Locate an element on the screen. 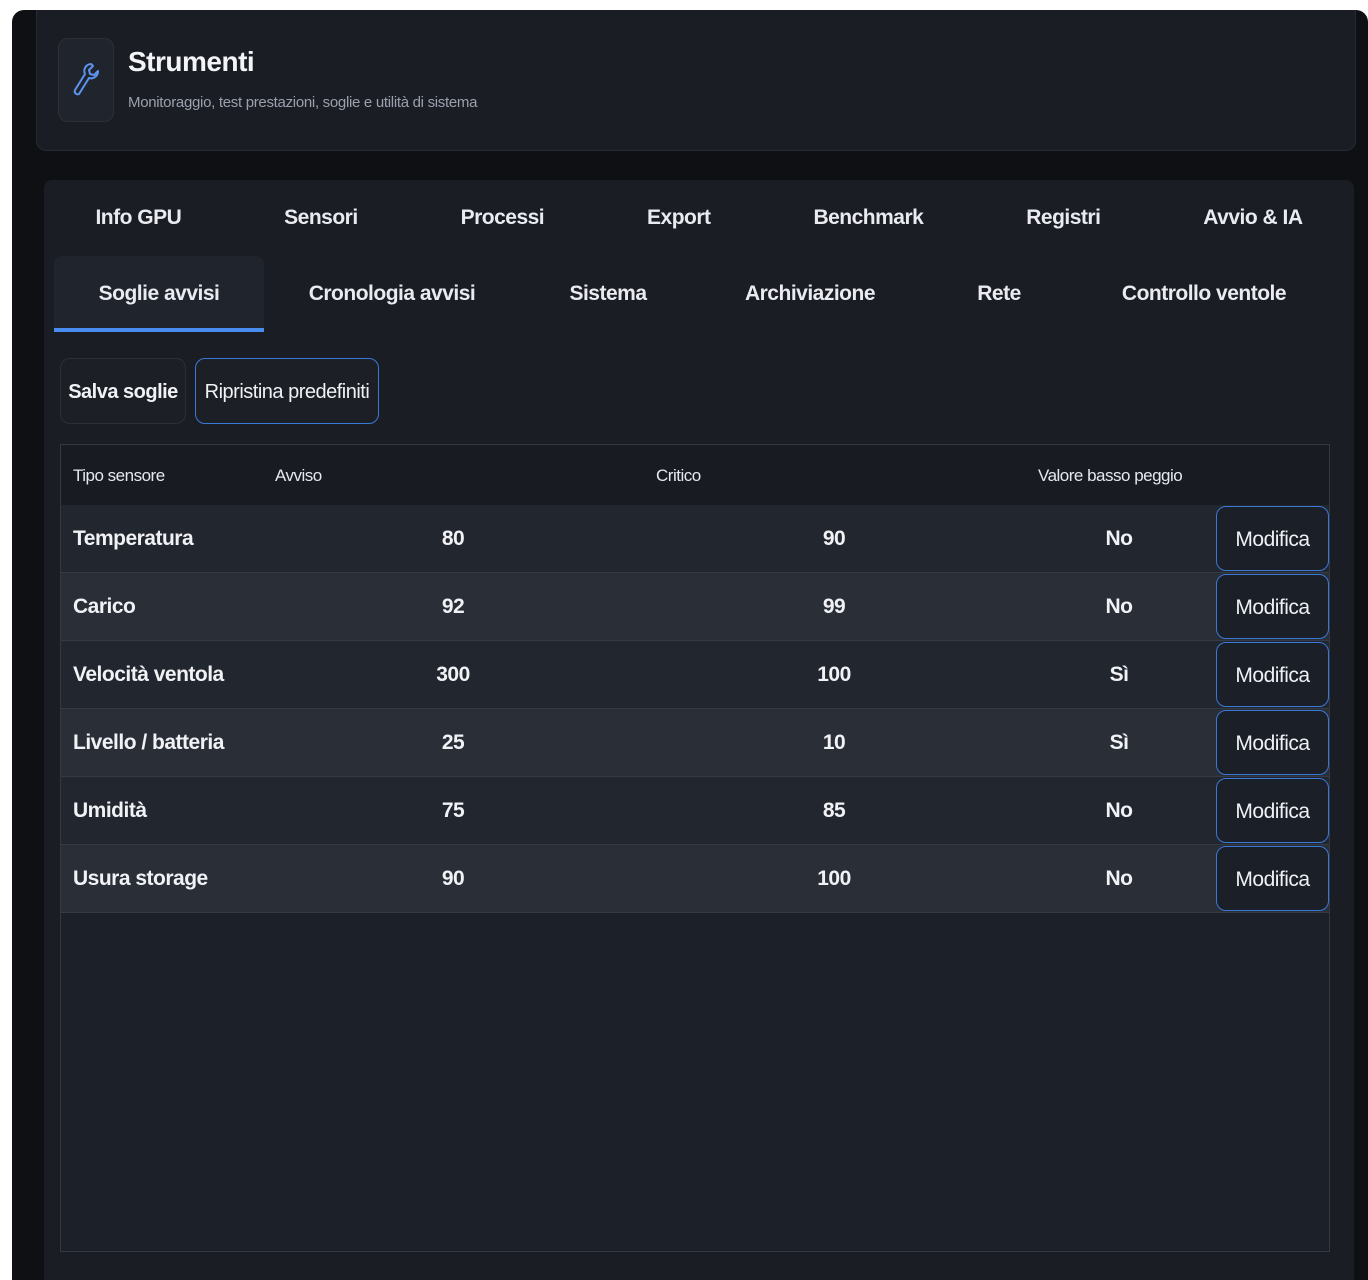 The image size is (1368, 1280). cell-sensor: Temperatura is located at coordinates (133, 538).